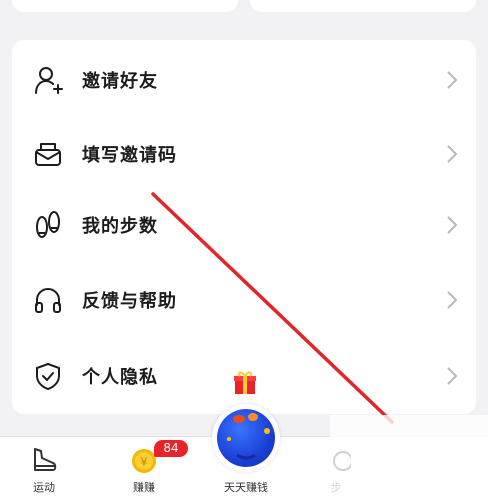  What do you see at coordinates (245, 382) in the screenshot?
I see `gift-box-icon` at bounding box center [245, 382].